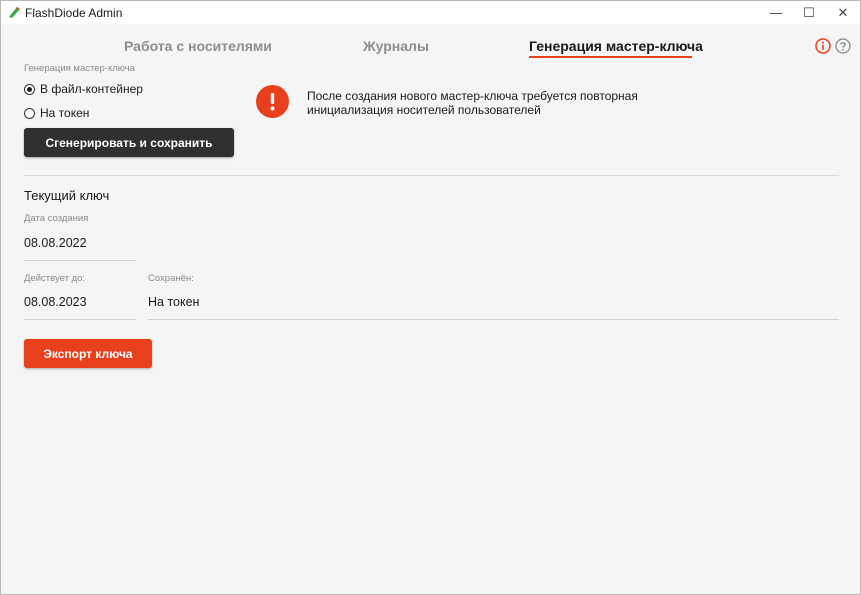  Describe the element at coordinates (171, 278) in the screenshot. I see `saved-location-label: Сохранён:` at that location.